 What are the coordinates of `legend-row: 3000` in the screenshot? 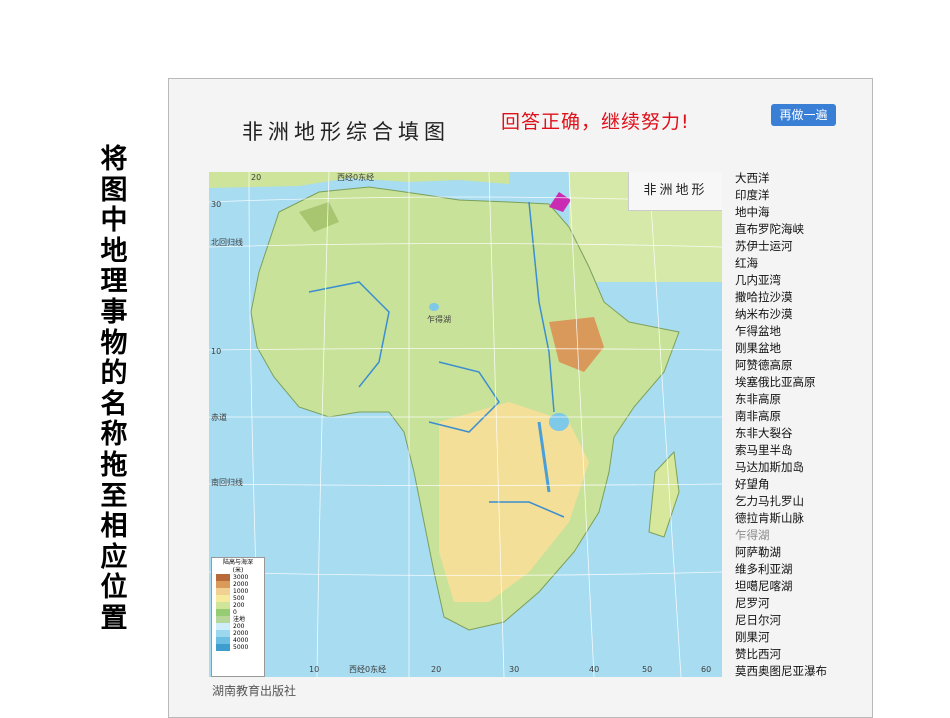 It's located at (238, 577).